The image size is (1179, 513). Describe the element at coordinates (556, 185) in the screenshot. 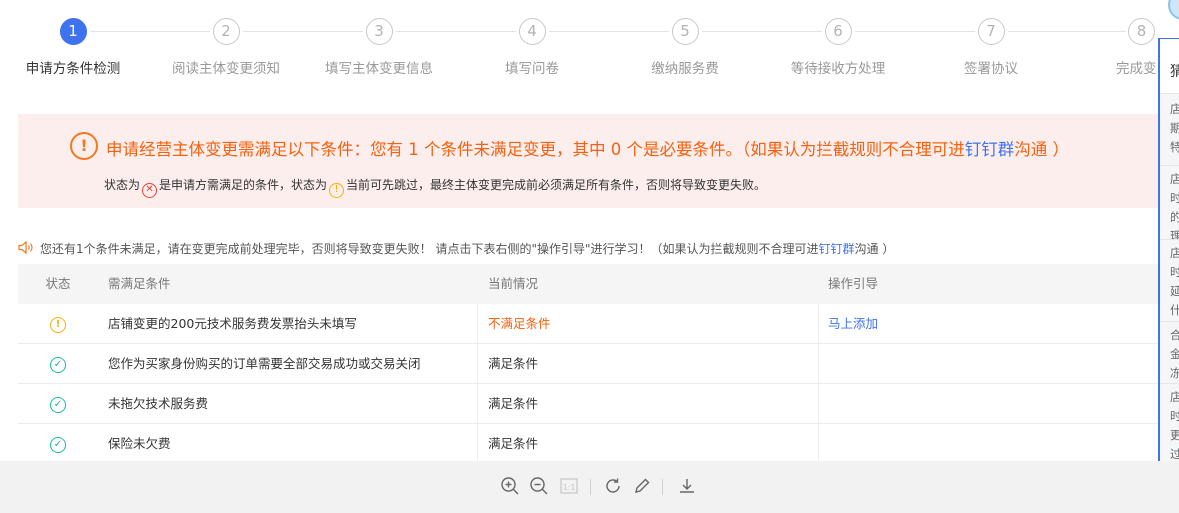

I see `alert-sub-text: 当前可先跳过，最终主体变更完成前必须满足所有条件，否则将导致变更失败。` at that location.